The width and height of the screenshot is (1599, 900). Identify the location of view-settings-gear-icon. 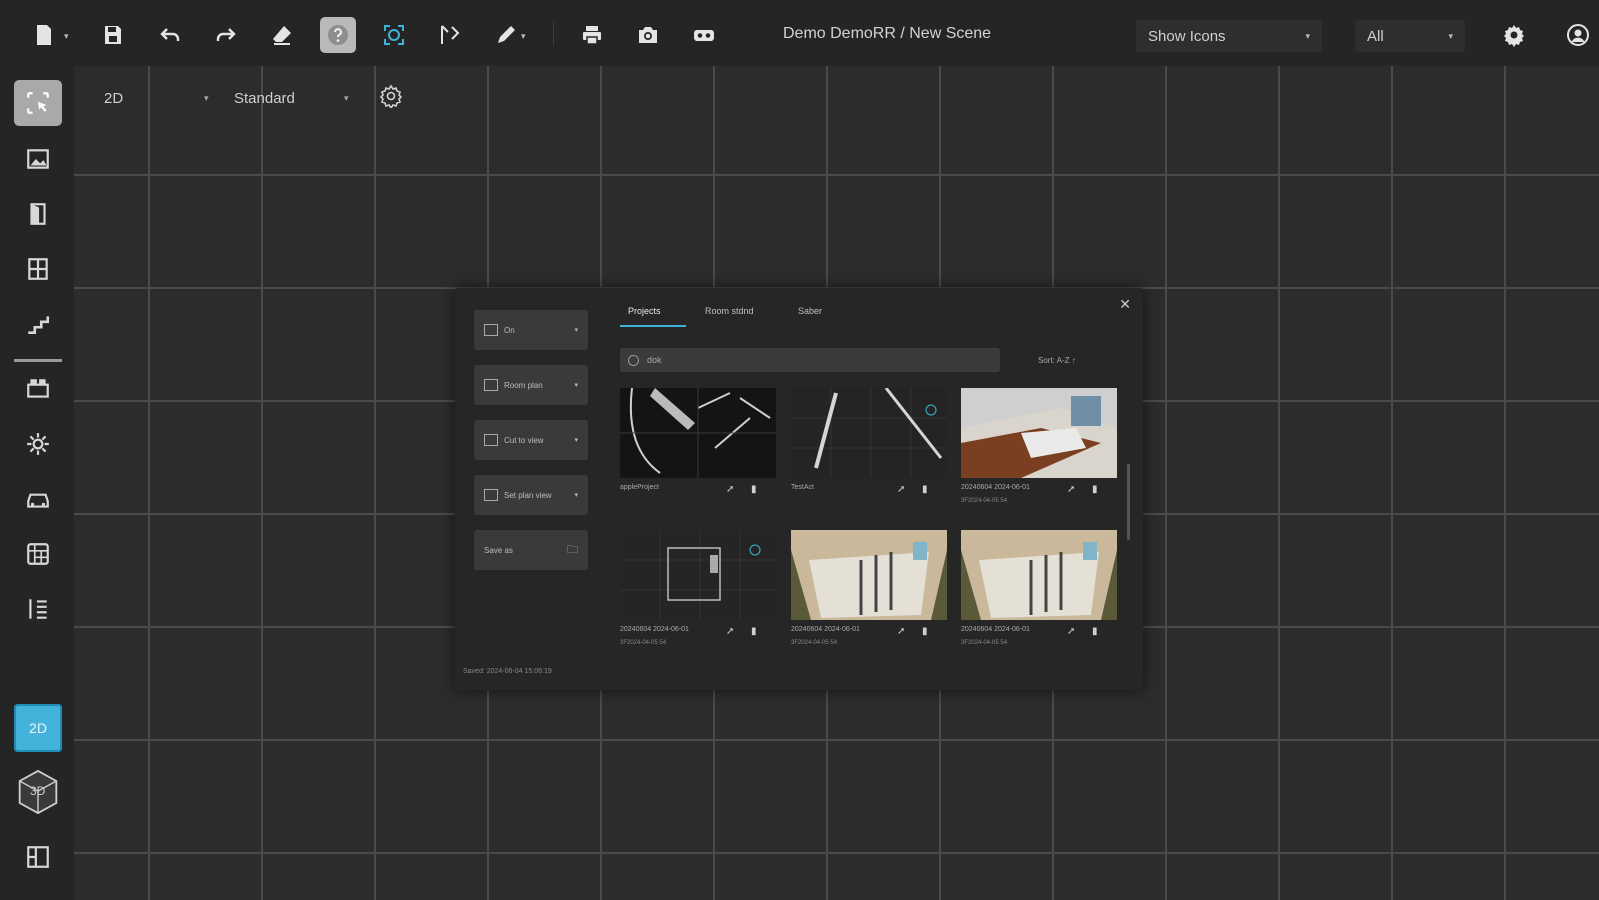
(391, 96).